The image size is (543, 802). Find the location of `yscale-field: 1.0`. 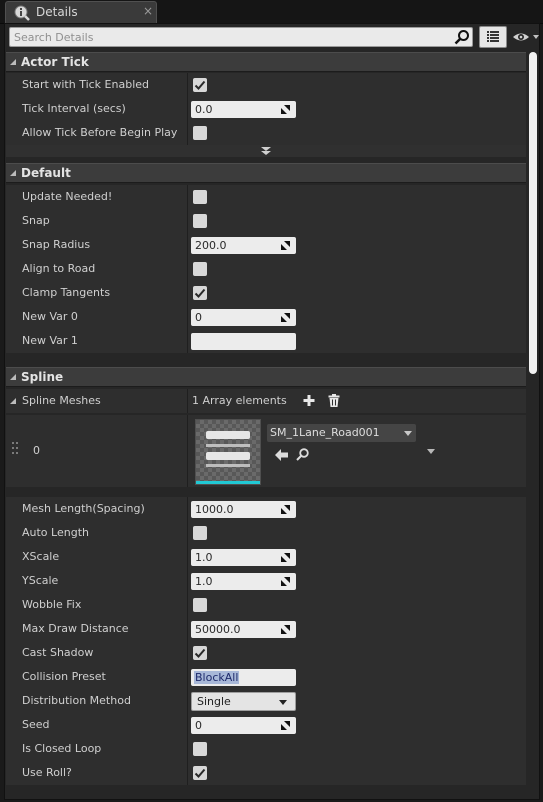

yscale-field: 1.0 is located at coordinates (243, 581).